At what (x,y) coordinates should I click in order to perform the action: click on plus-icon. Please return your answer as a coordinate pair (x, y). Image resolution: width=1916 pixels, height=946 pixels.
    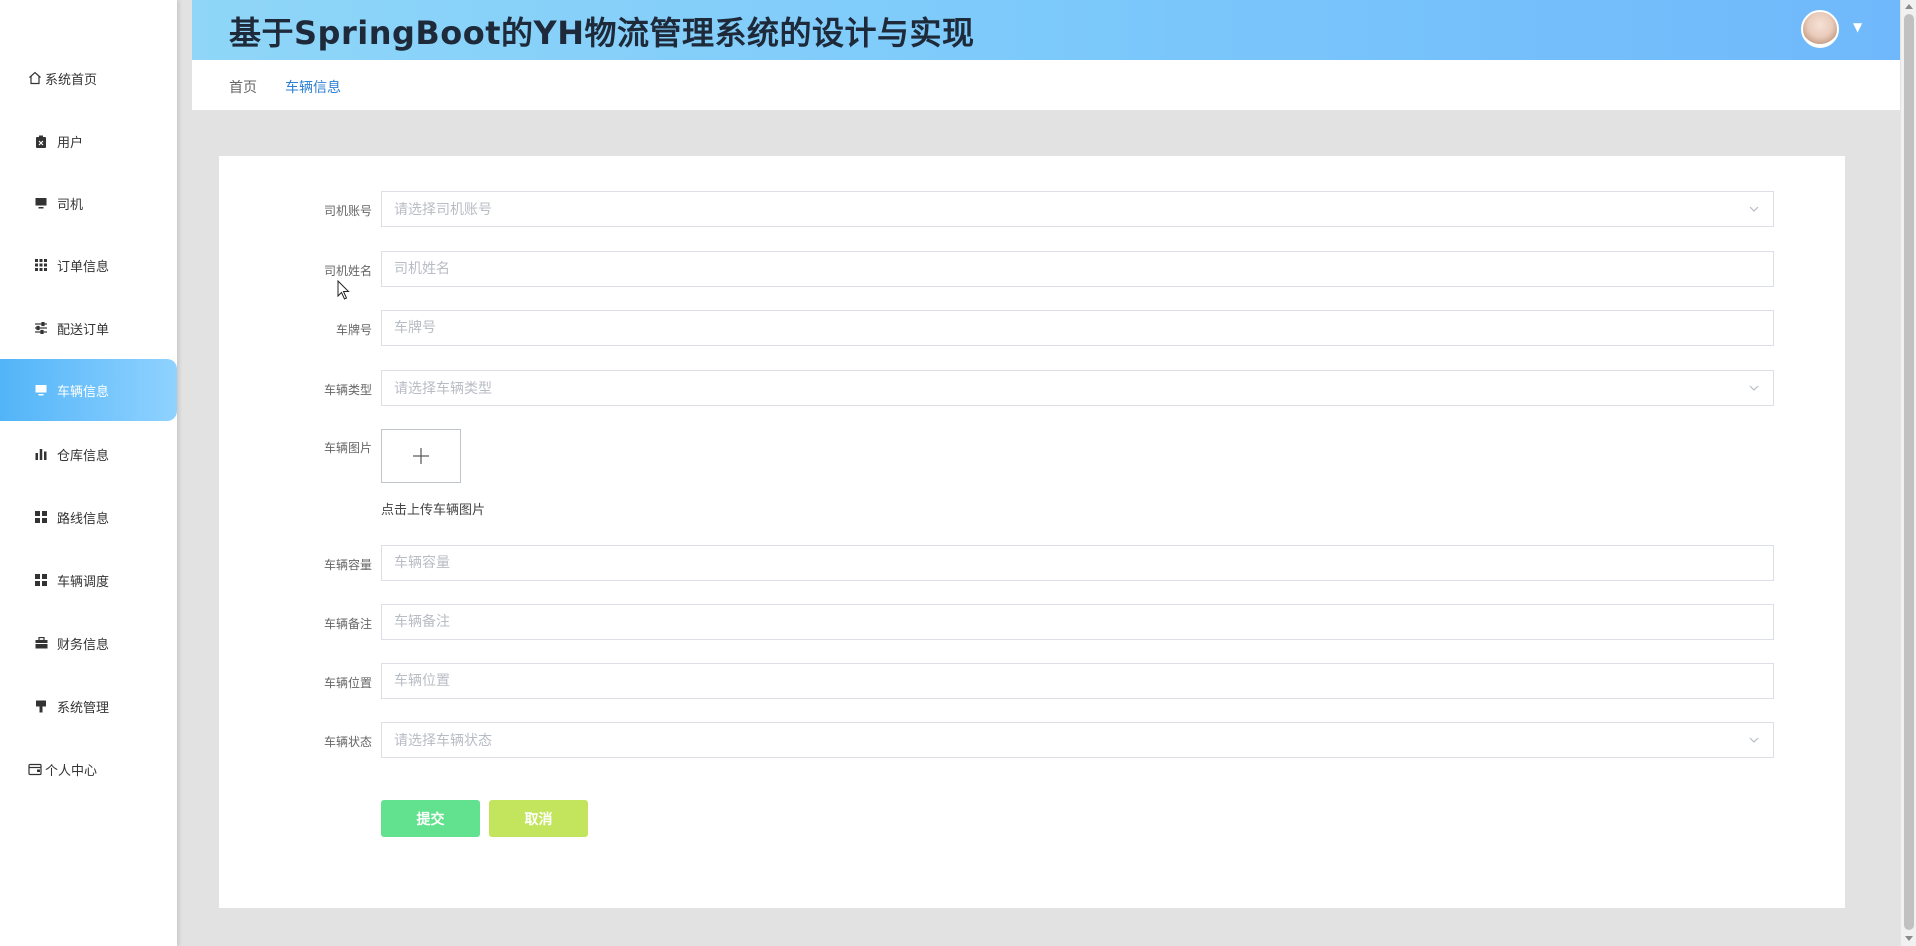
    Looking at the image, I should click on (421, 456).